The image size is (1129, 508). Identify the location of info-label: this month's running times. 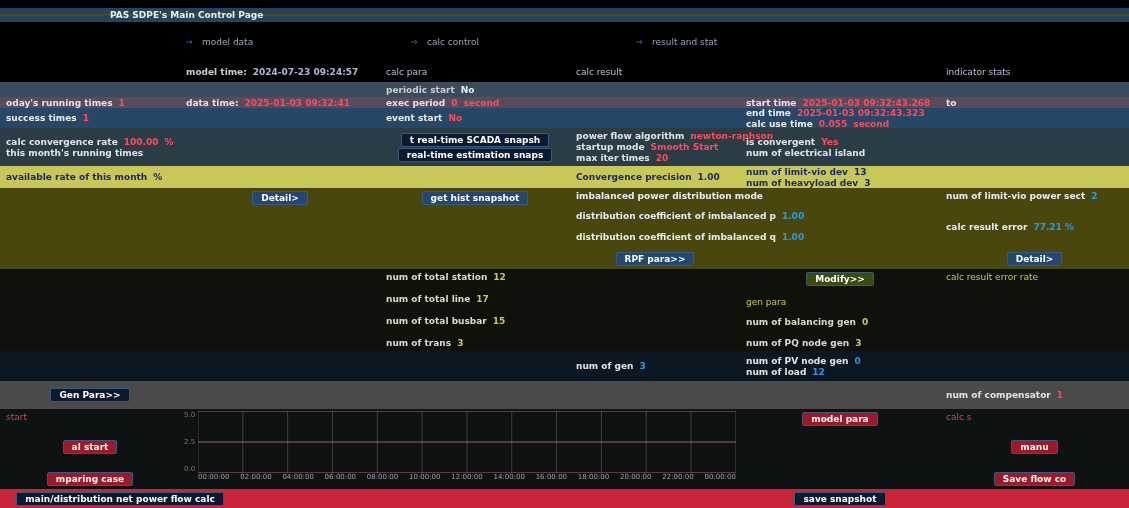
(75, 152).